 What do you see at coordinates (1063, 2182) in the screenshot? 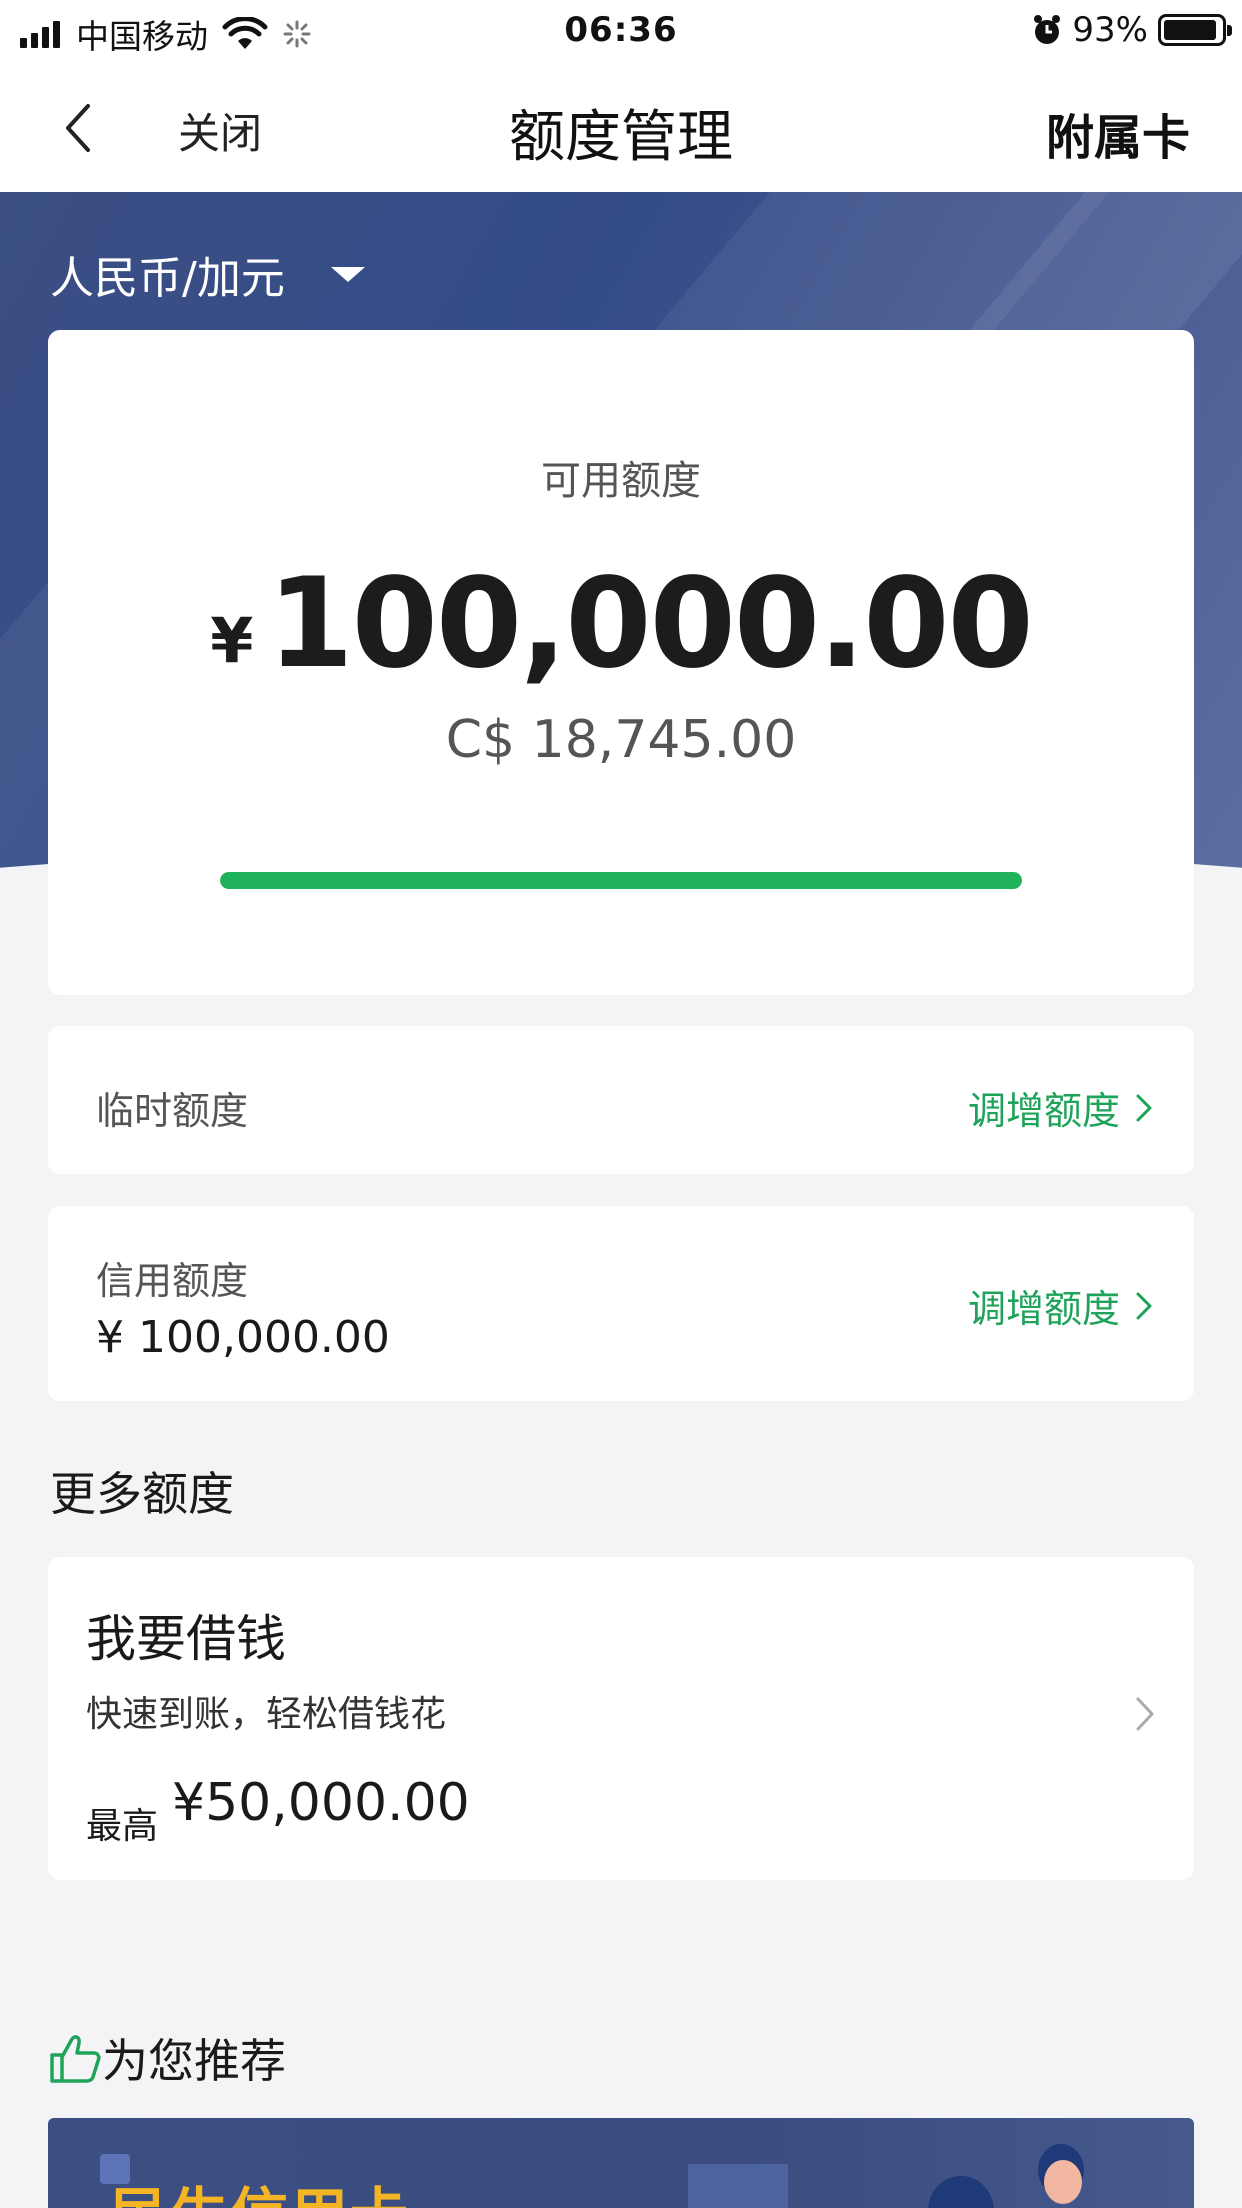
I see `person-illustration-face` at bounding box center [1063, 2182].